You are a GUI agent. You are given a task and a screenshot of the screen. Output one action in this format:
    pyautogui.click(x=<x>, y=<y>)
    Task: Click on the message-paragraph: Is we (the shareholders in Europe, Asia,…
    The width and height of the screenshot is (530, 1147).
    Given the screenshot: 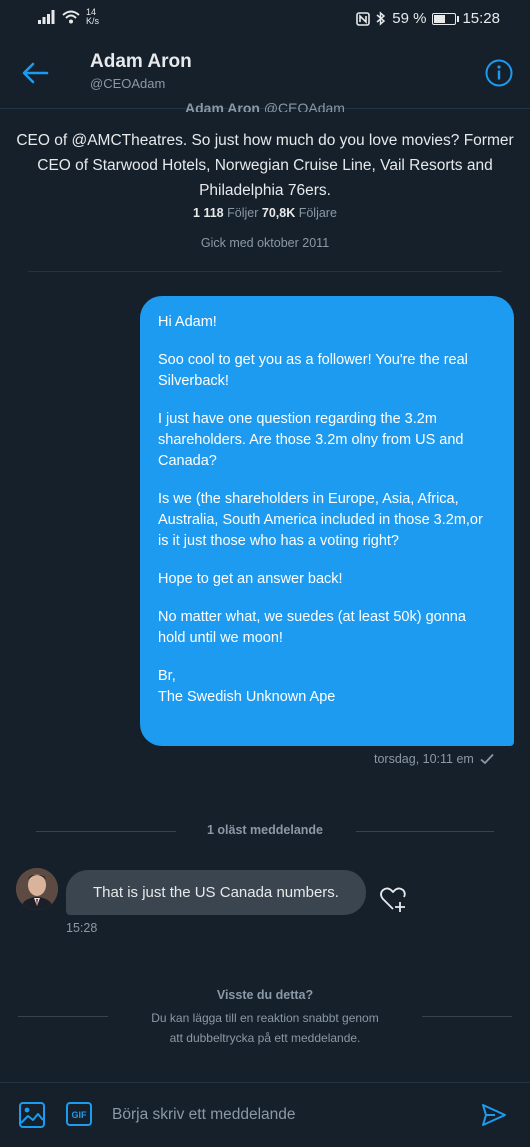 What is the action you would take?
    pyautogui.click(x=320, y=520)
    